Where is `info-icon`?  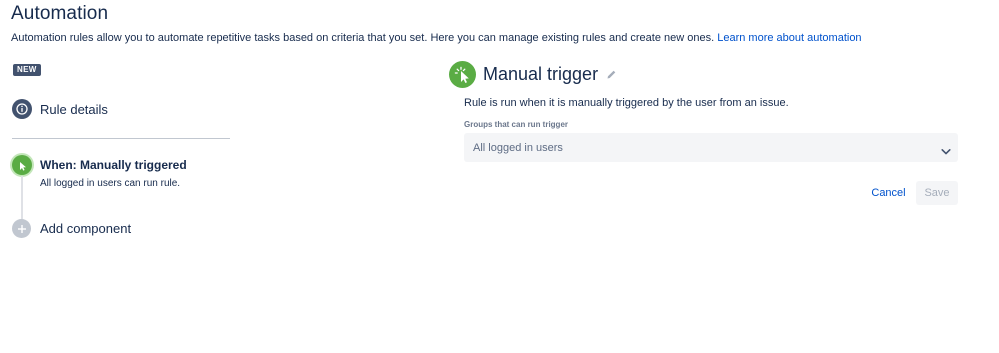
info-icon is located at coordinates (22, 109).